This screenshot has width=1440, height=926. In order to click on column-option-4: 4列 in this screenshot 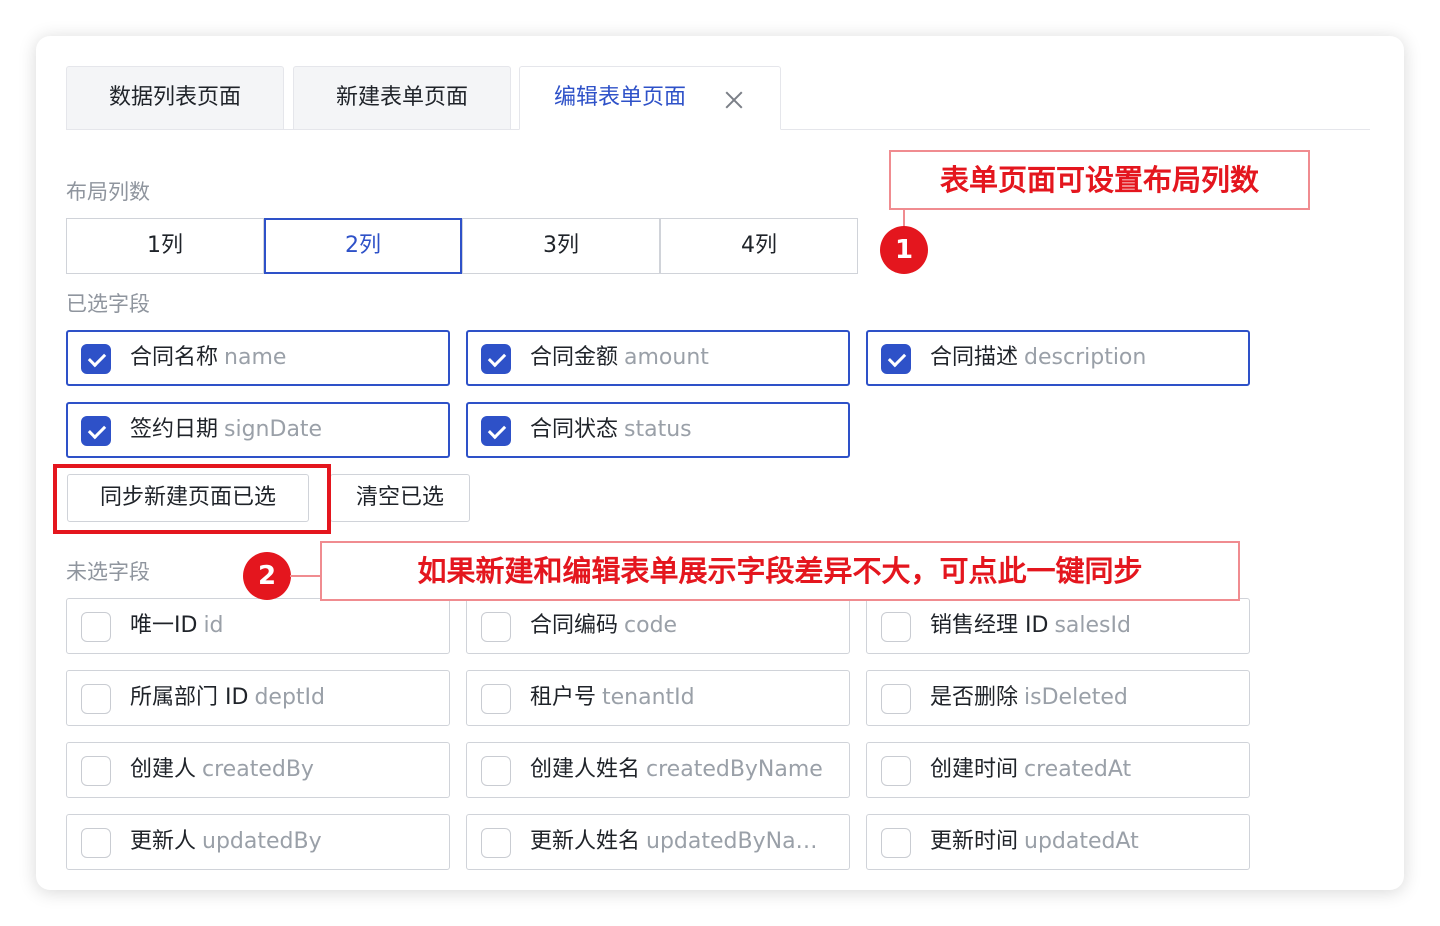, I will do `click(759, 246)`.